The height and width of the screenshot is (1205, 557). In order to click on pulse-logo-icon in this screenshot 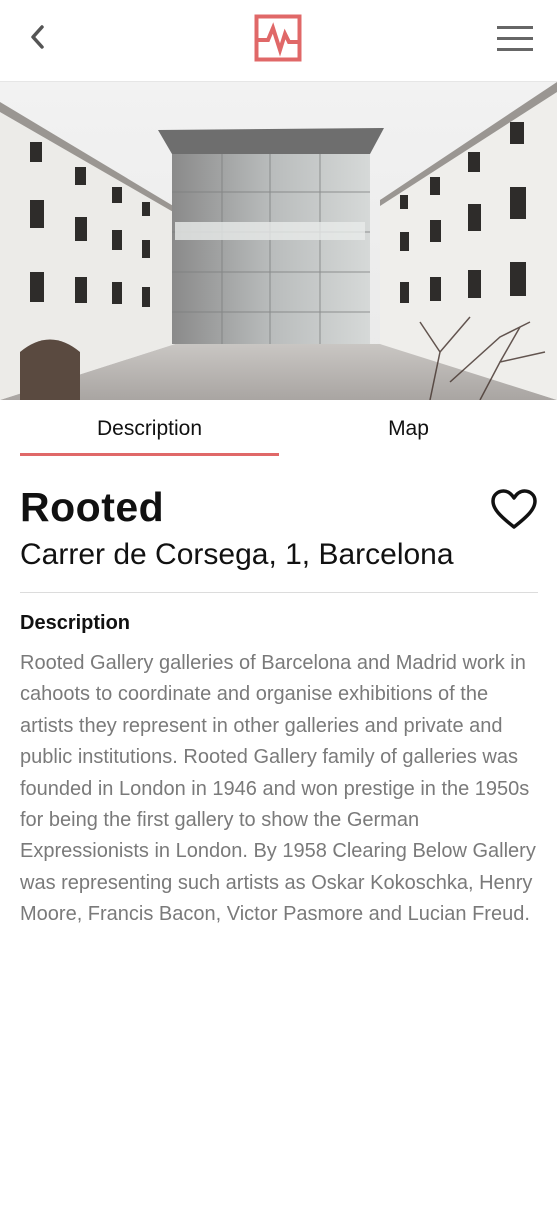, I will do `click(278, 38)`.